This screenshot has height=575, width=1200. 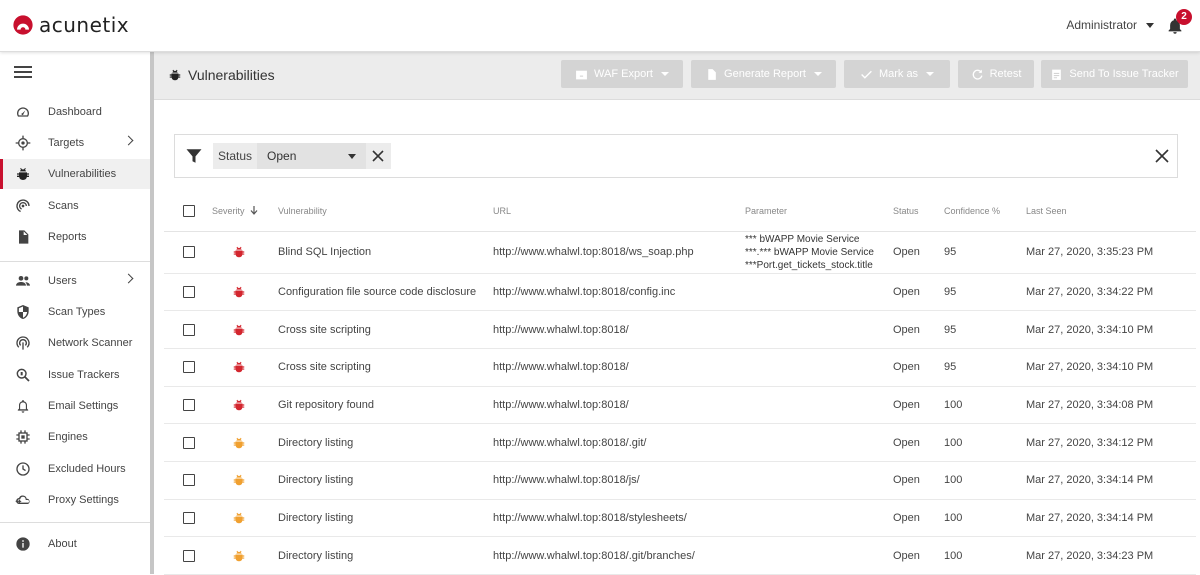 What do you see at coordinates (189, 210) in the screenshot?
I see `select-all-checkbox` at bounding box center [189, 210].